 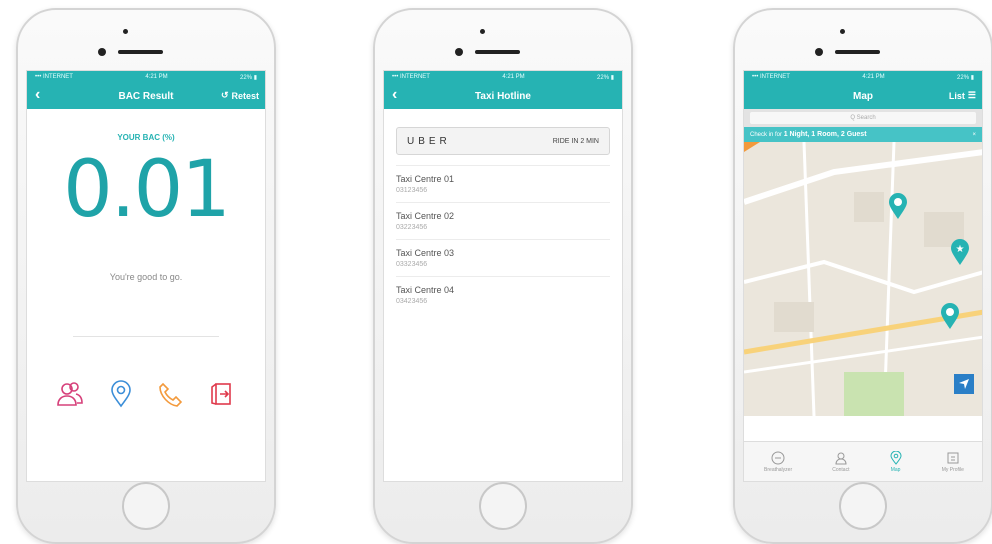 I want to click on tab-my-profile: My Profile, so click(x=953, y=462).